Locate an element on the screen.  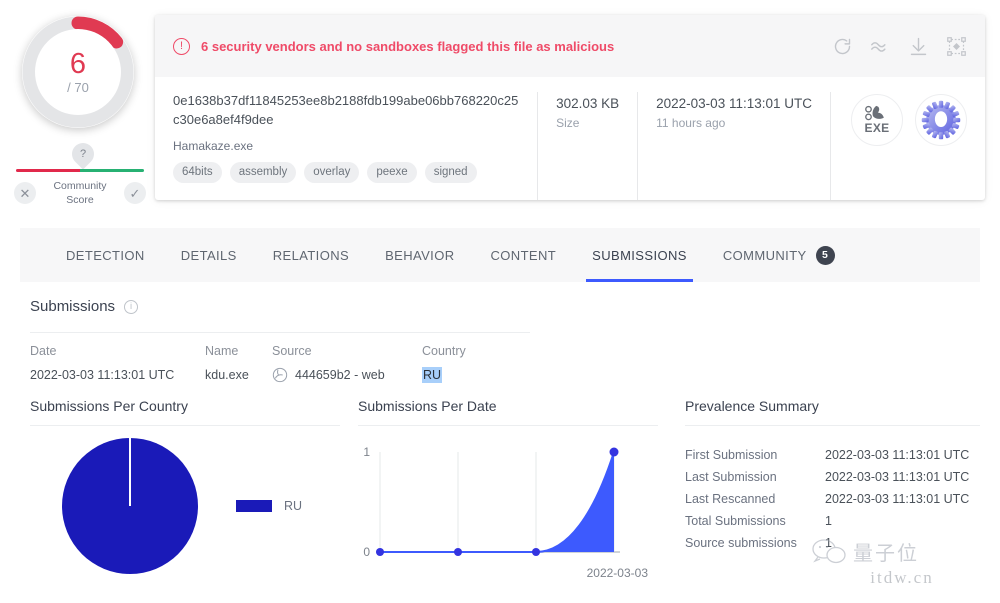
prevalence-row: Total Submissions 1 is located at coordinates (832, 521).